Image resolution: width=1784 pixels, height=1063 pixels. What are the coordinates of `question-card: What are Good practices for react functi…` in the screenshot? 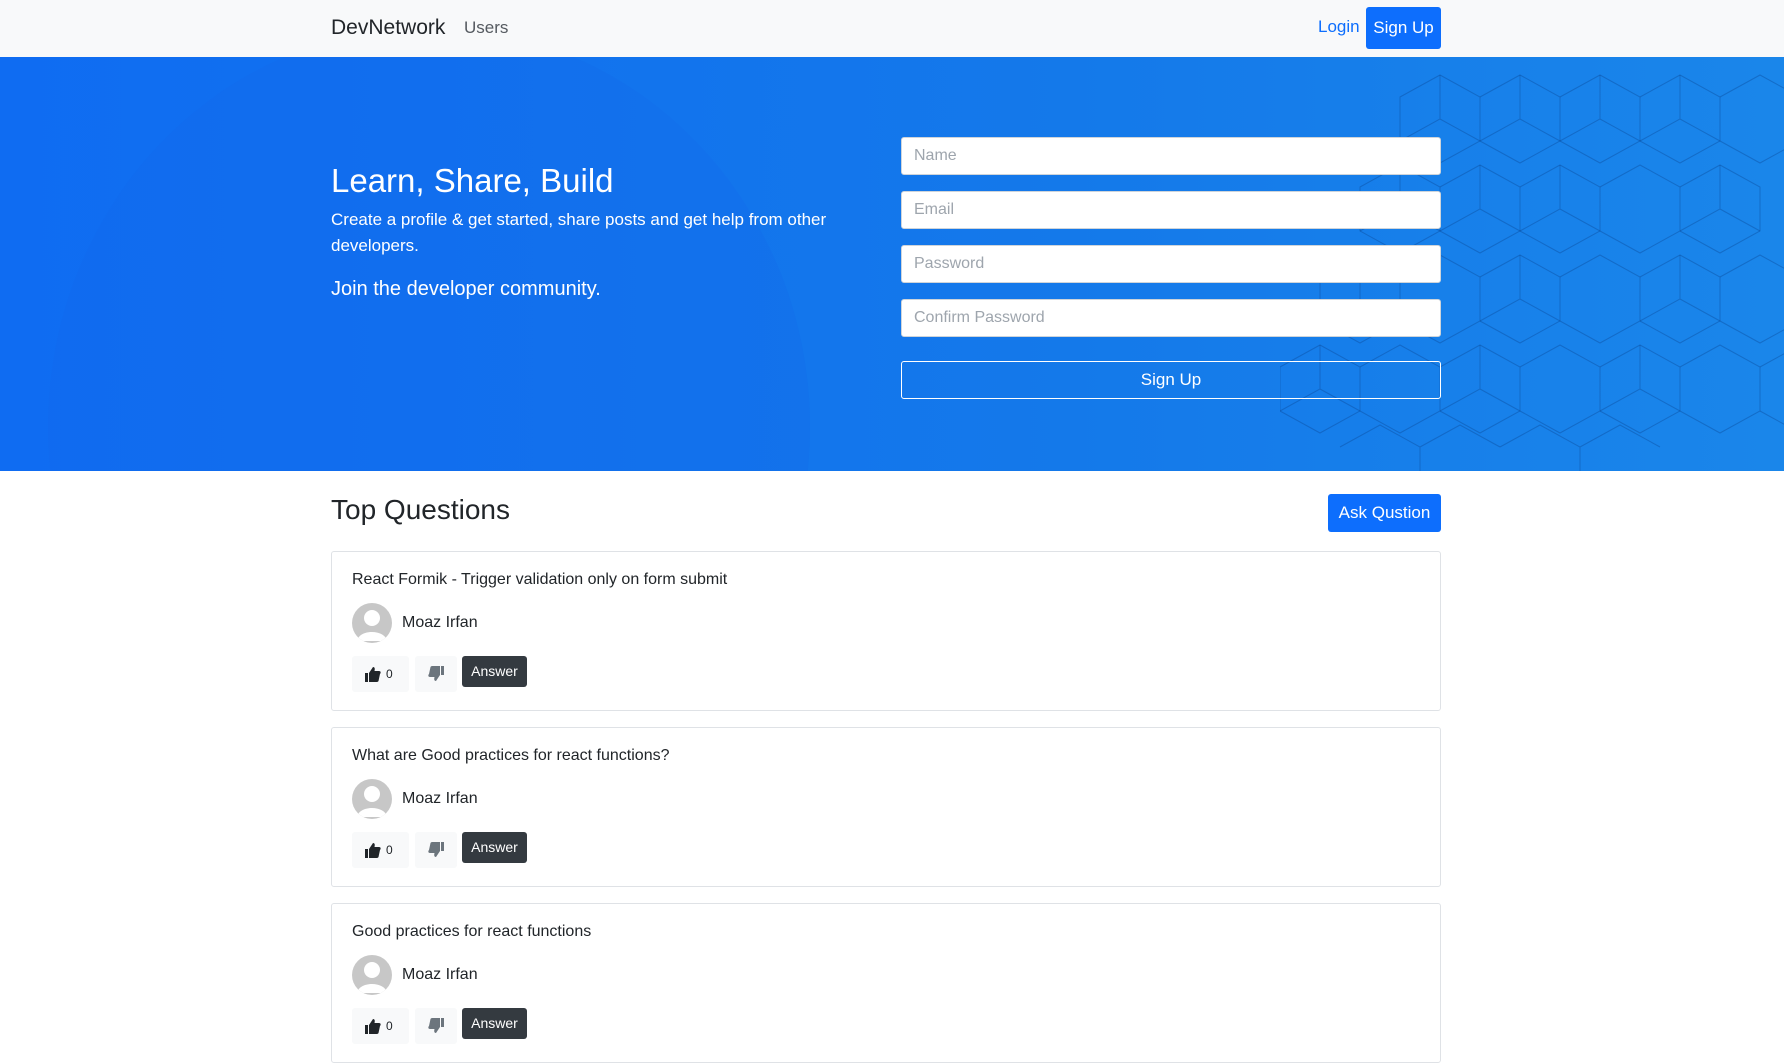 It's located at (886, 807).